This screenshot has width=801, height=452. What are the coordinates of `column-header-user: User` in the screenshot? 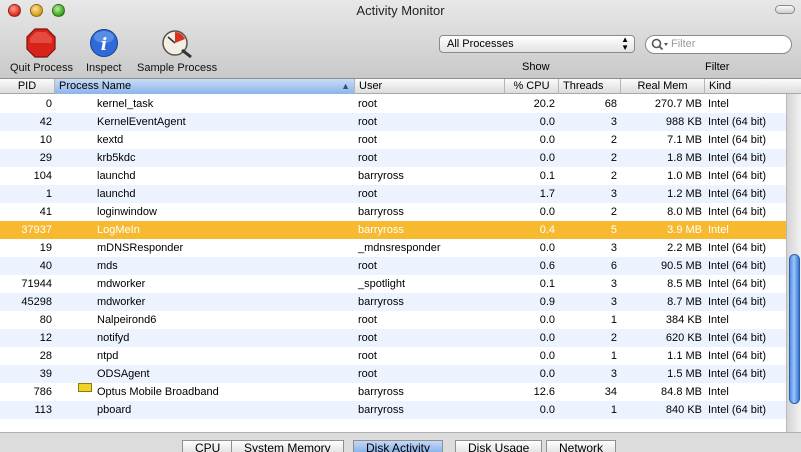 It's located at (430, 86).